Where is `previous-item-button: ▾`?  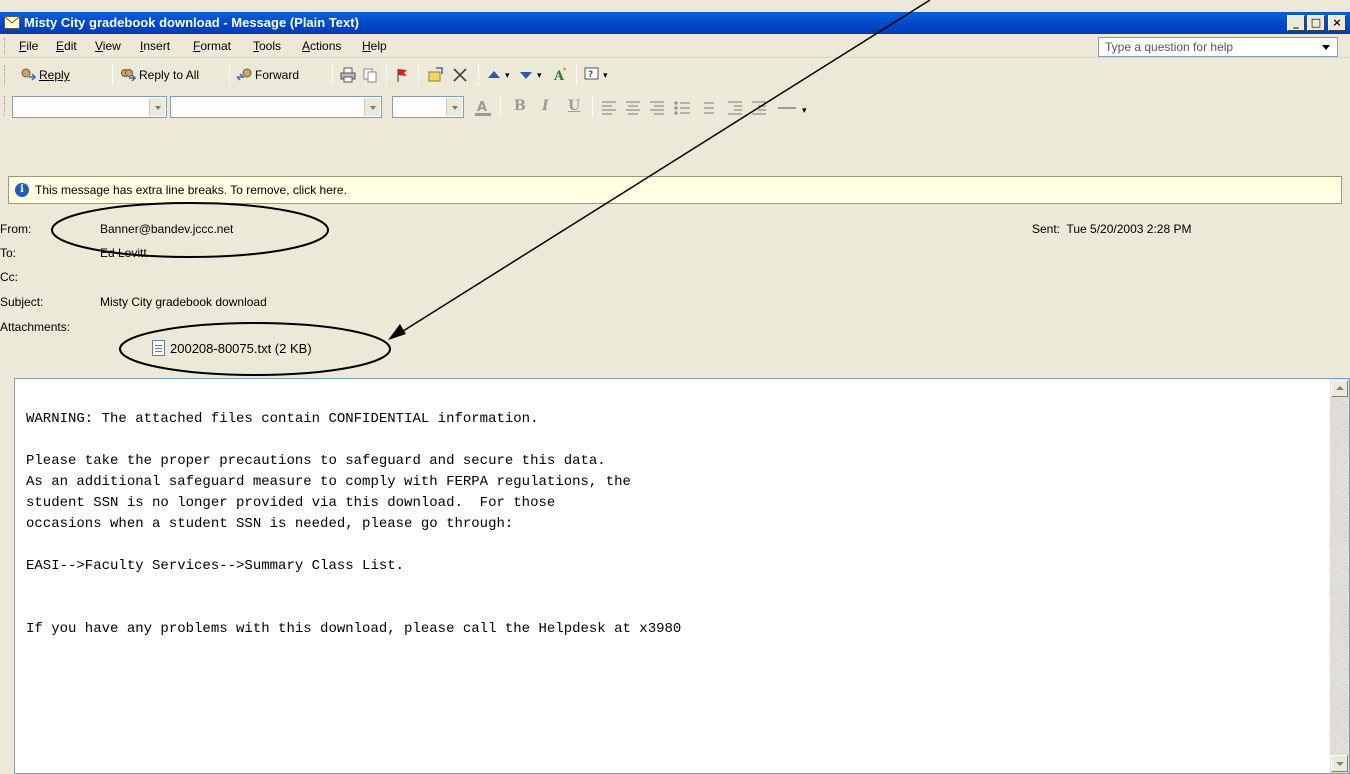
previous-item-button: ▾ is located at coordinates (498, 75).